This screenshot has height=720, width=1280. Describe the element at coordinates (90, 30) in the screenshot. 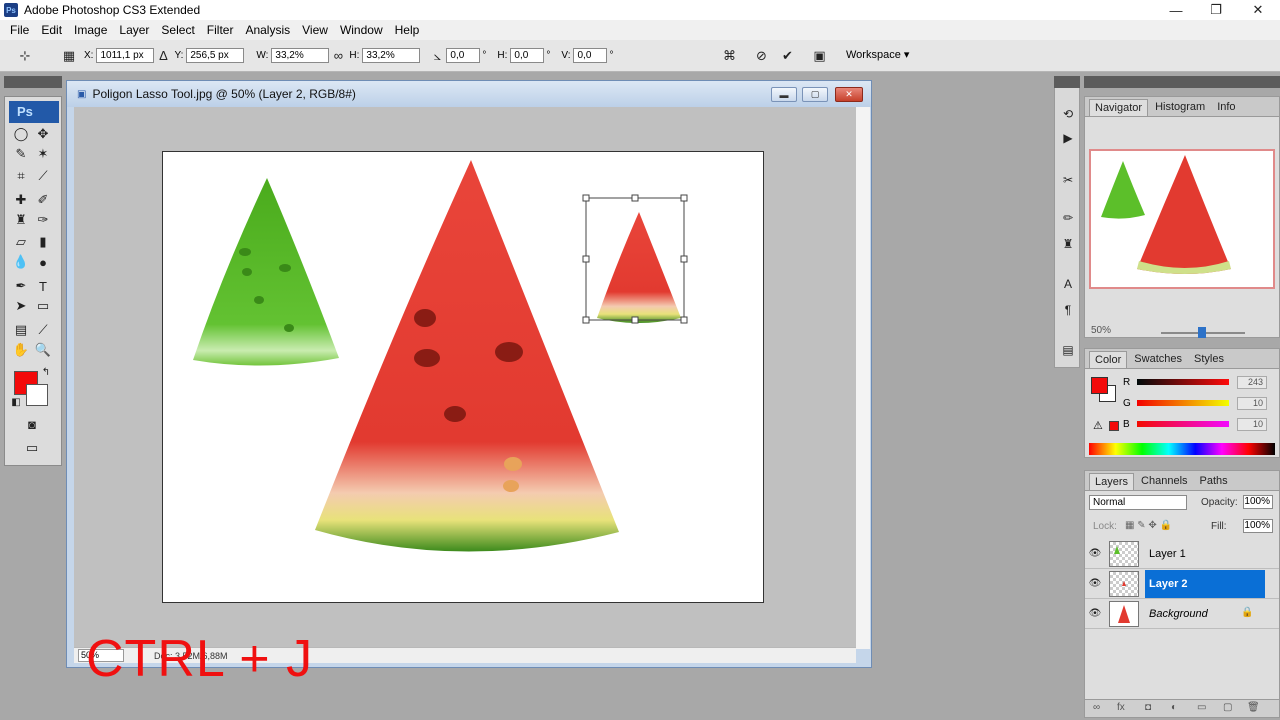

I see `menu-image: Image` at that location.